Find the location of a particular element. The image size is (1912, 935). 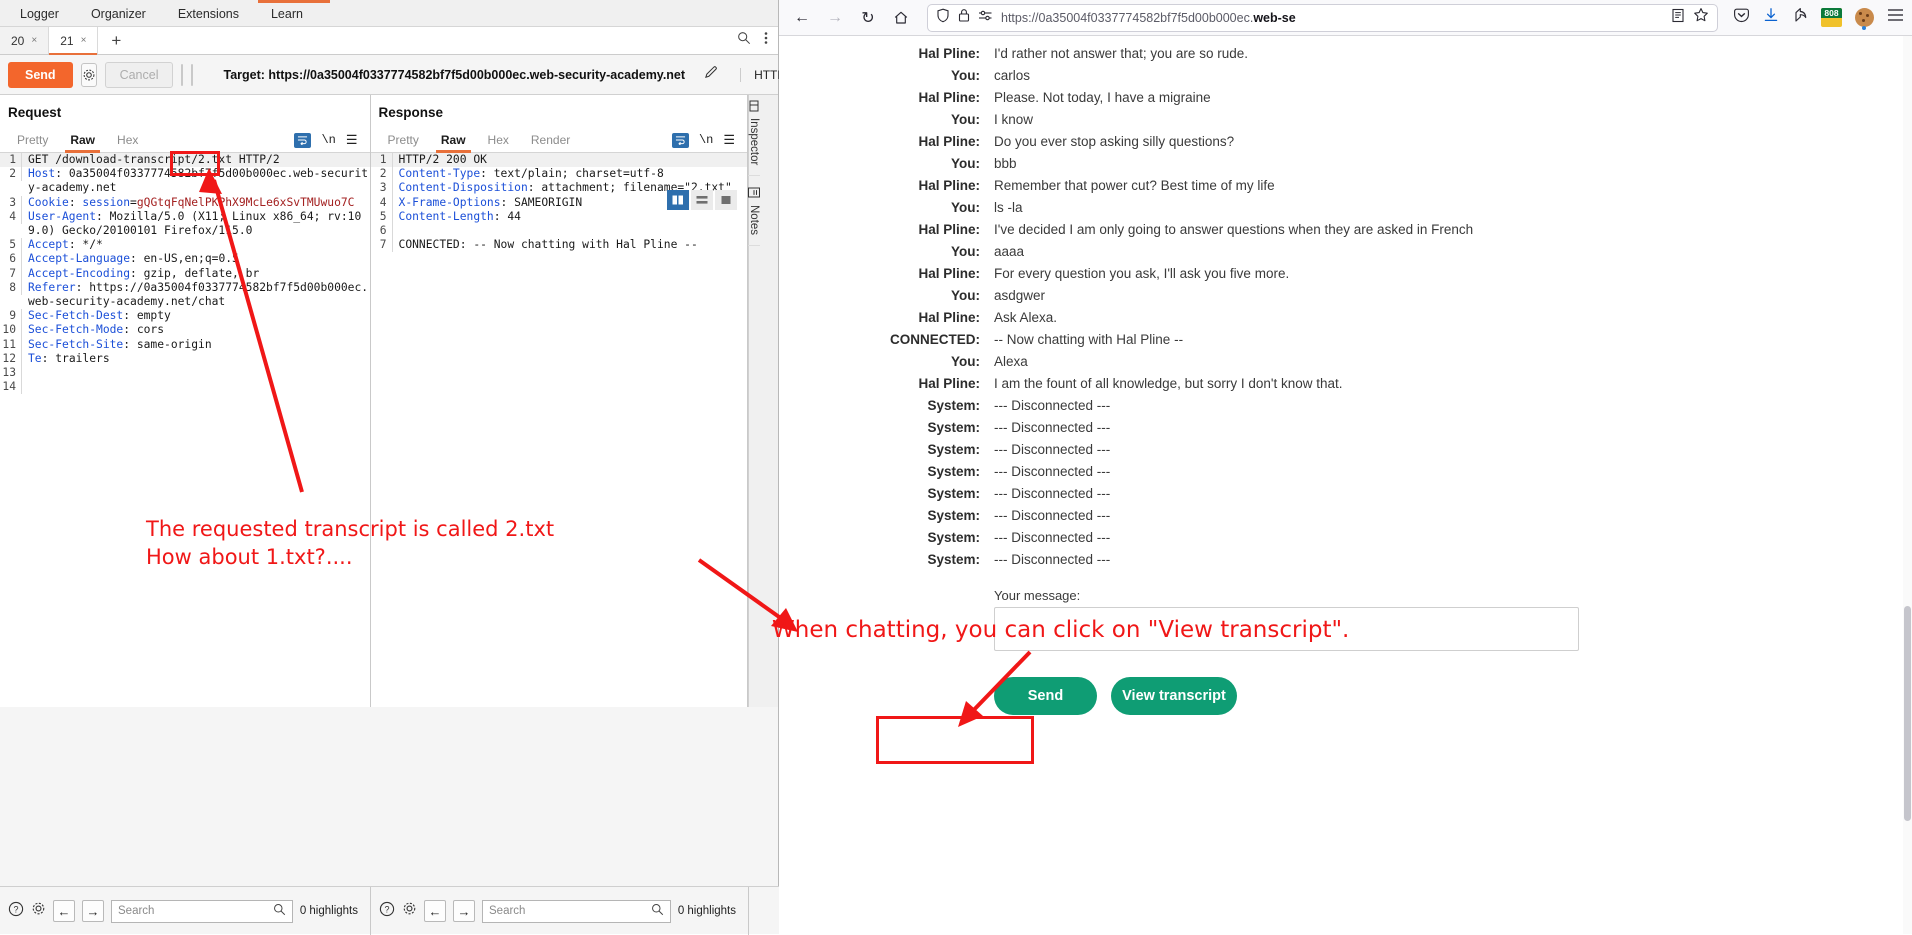

send-button: Send is located at coordinates (40, 74).